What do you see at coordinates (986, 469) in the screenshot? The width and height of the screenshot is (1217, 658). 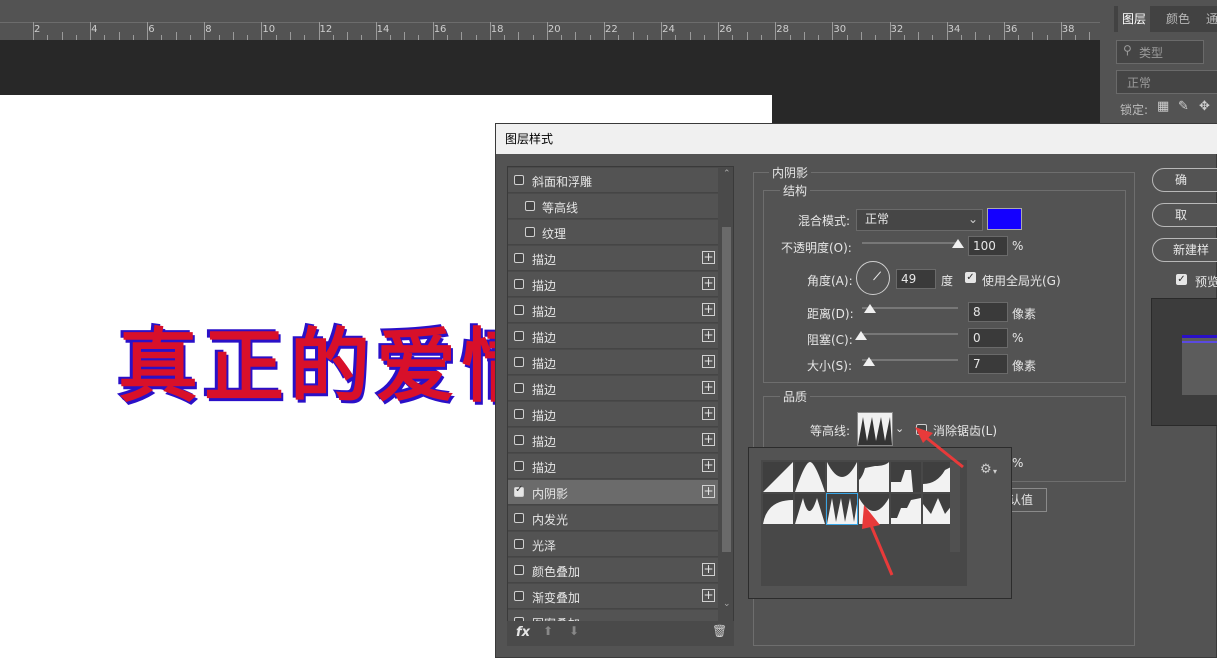 I see `gear-icon: ⚙` at bounding box center [986, 469].